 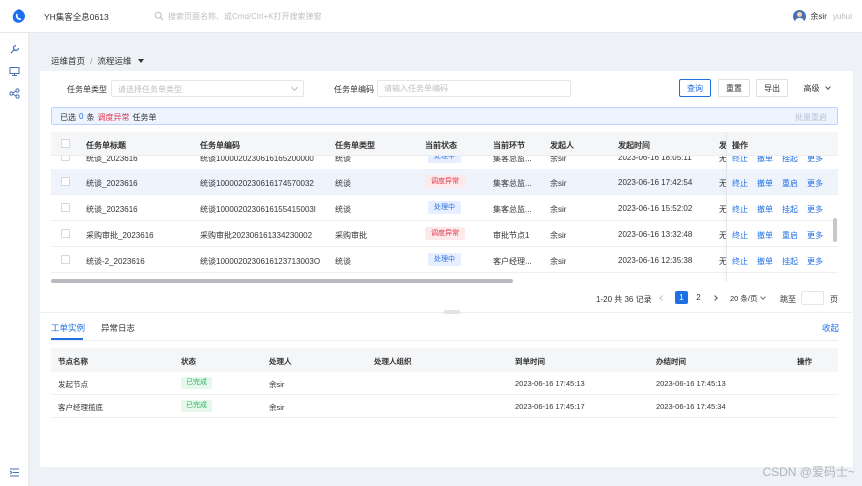 I want to click on jump-unit: 页, so click(x=834, y=299).